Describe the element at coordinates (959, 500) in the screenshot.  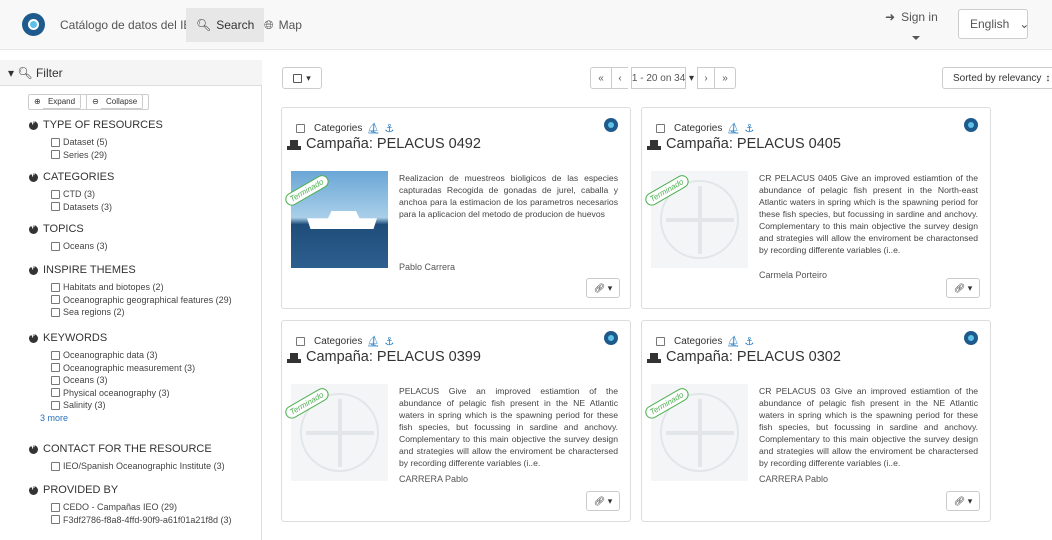
I see `link-icon: 🔗︎` at that location.